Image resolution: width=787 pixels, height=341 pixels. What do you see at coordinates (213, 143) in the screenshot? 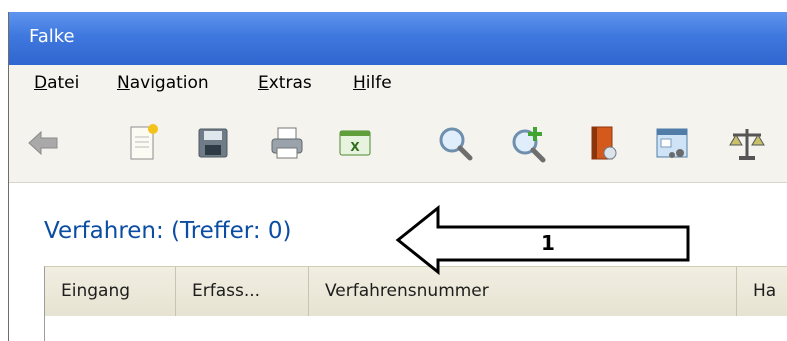
I see `save-icon` at bounding box center [213, 143].